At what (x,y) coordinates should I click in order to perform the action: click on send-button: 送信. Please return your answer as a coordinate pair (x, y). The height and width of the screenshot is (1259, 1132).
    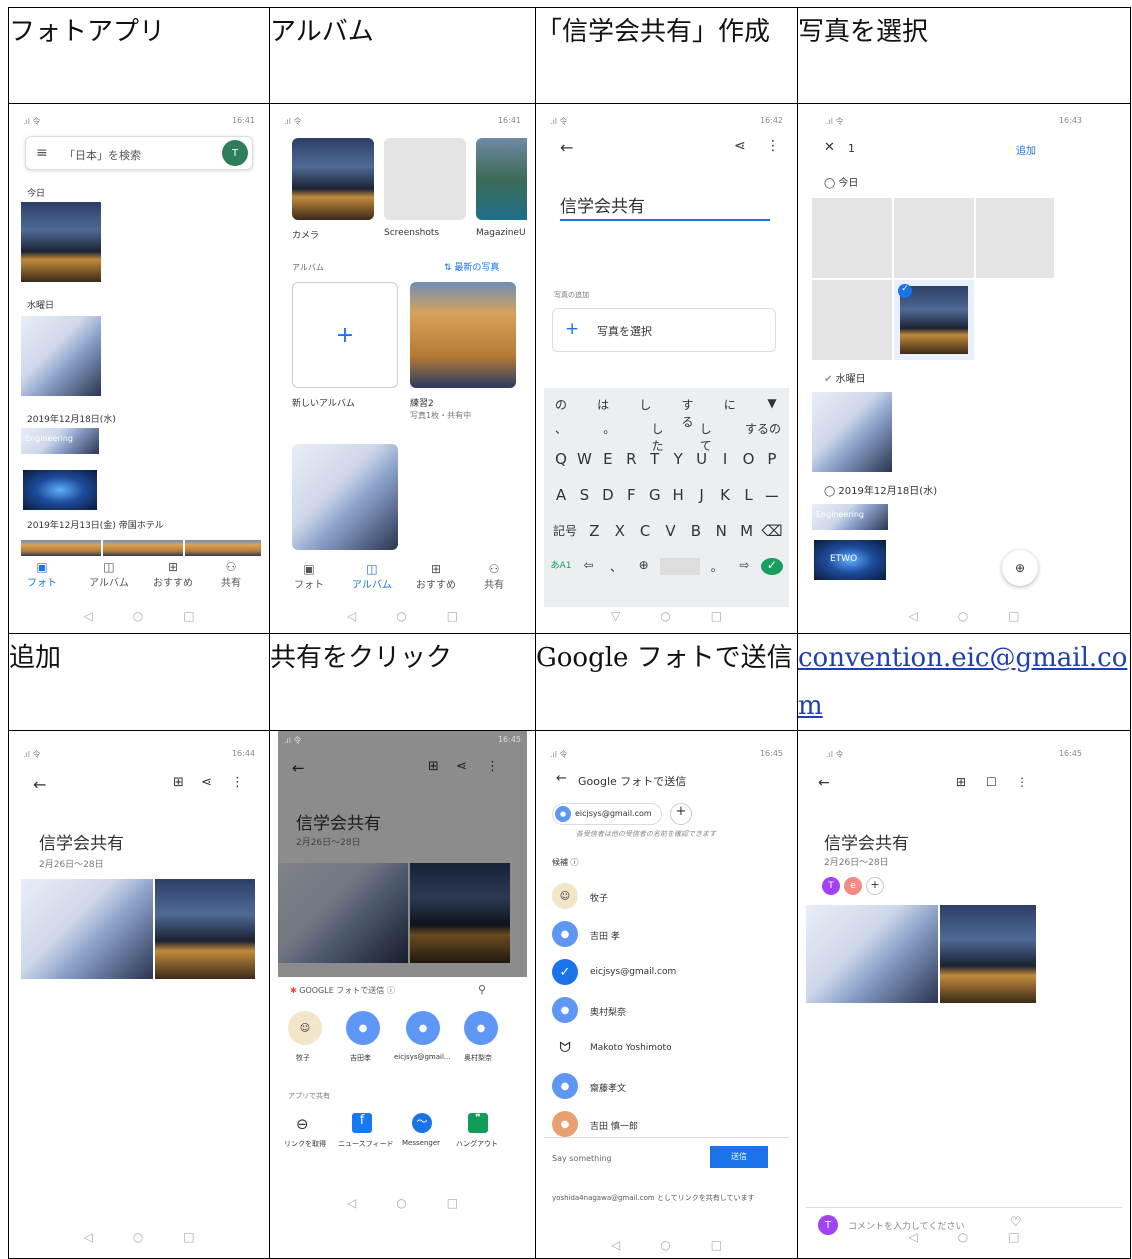
    Looking at the image, I should click on (739, 1157).